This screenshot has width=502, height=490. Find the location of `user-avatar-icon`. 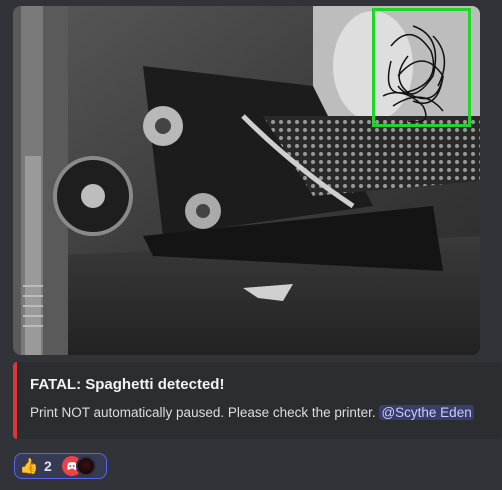

user-avatar-icon is located at coordinates (85, 466).